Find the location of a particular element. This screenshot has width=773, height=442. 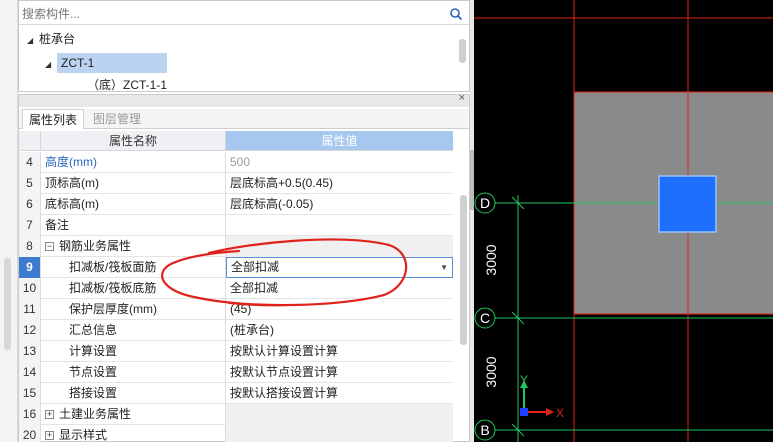

row-number: 6 is located at coordinates (30, 204).